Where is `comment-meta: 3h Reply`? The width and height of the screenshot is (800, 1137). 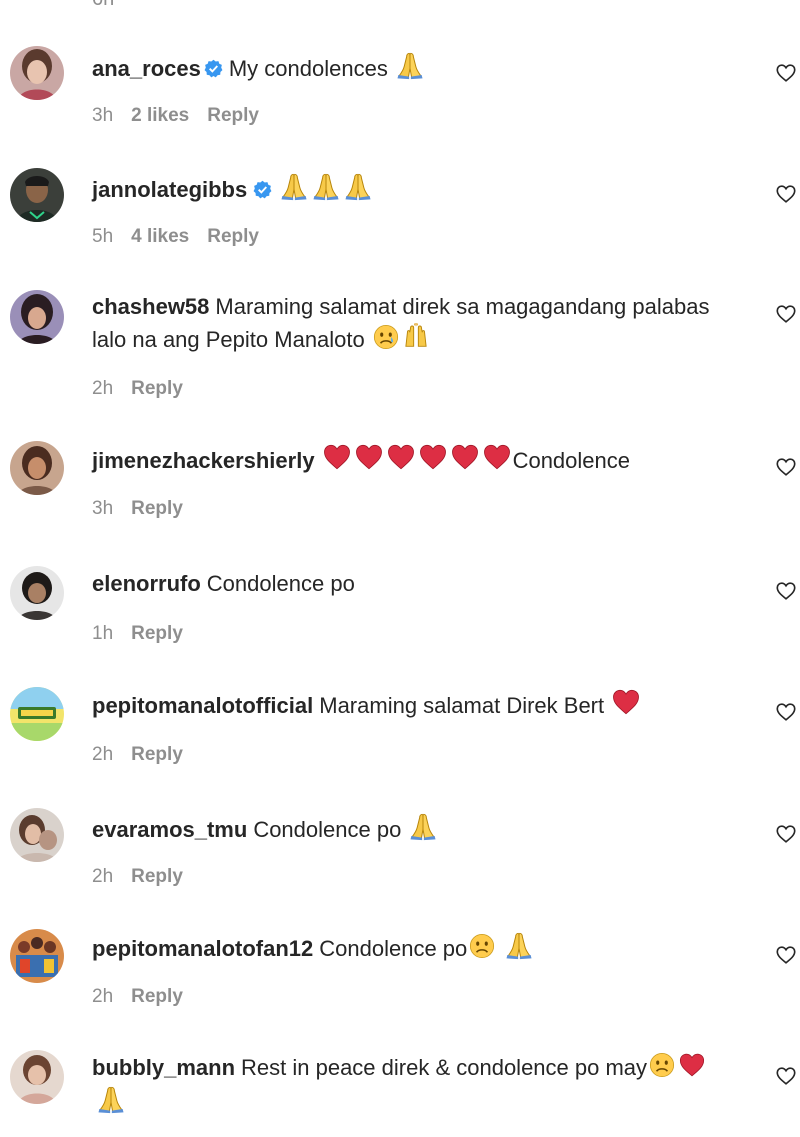 comment-meta: 3h Reply is located at coordinates (146, 509).